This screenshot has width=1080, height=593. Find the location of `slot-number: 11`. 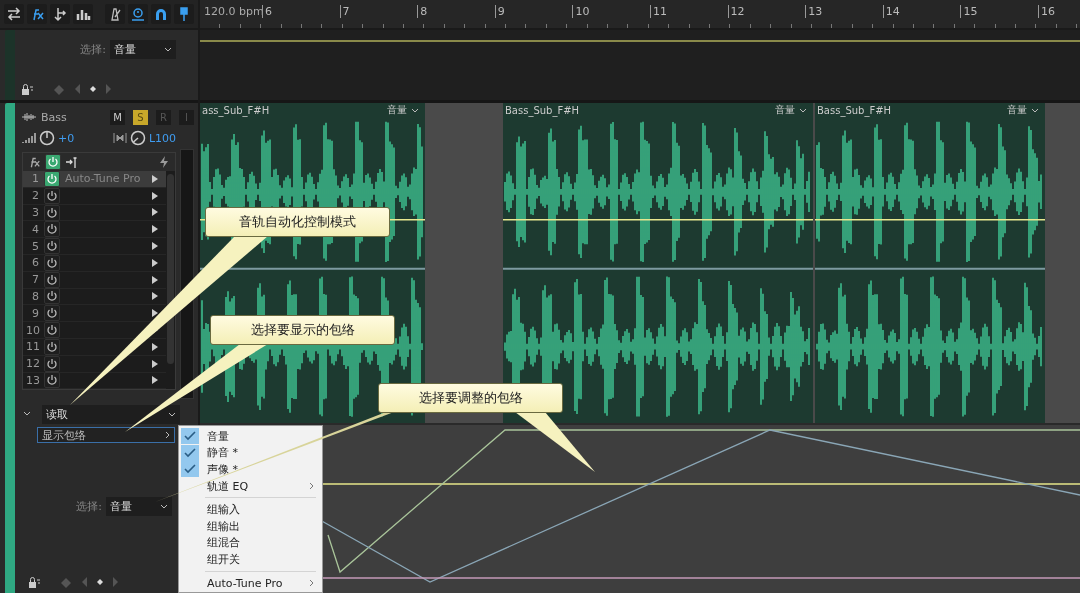

slot-number: 11 is located at coordinates (32, 347).